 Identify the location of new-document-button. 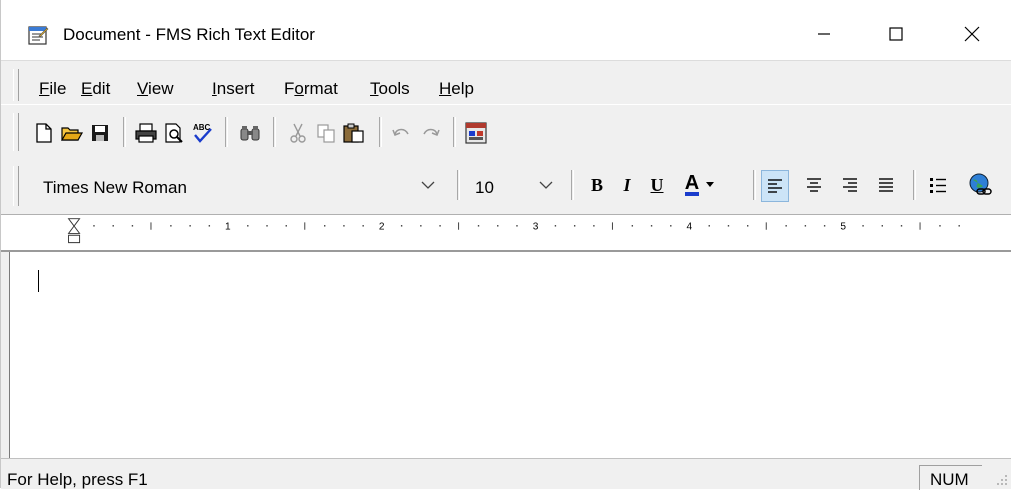
(44, 133).